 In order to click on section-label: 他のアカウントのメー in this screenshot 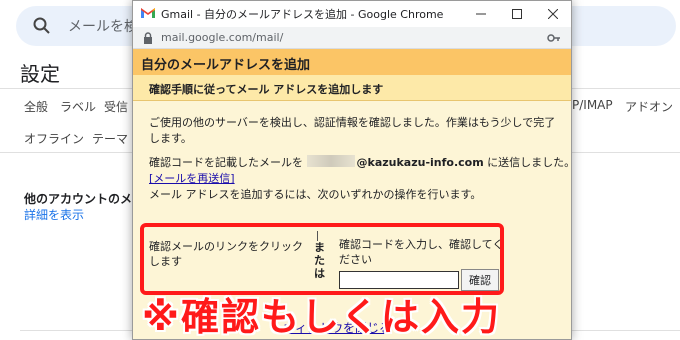, I will do `click(84, 199)`.